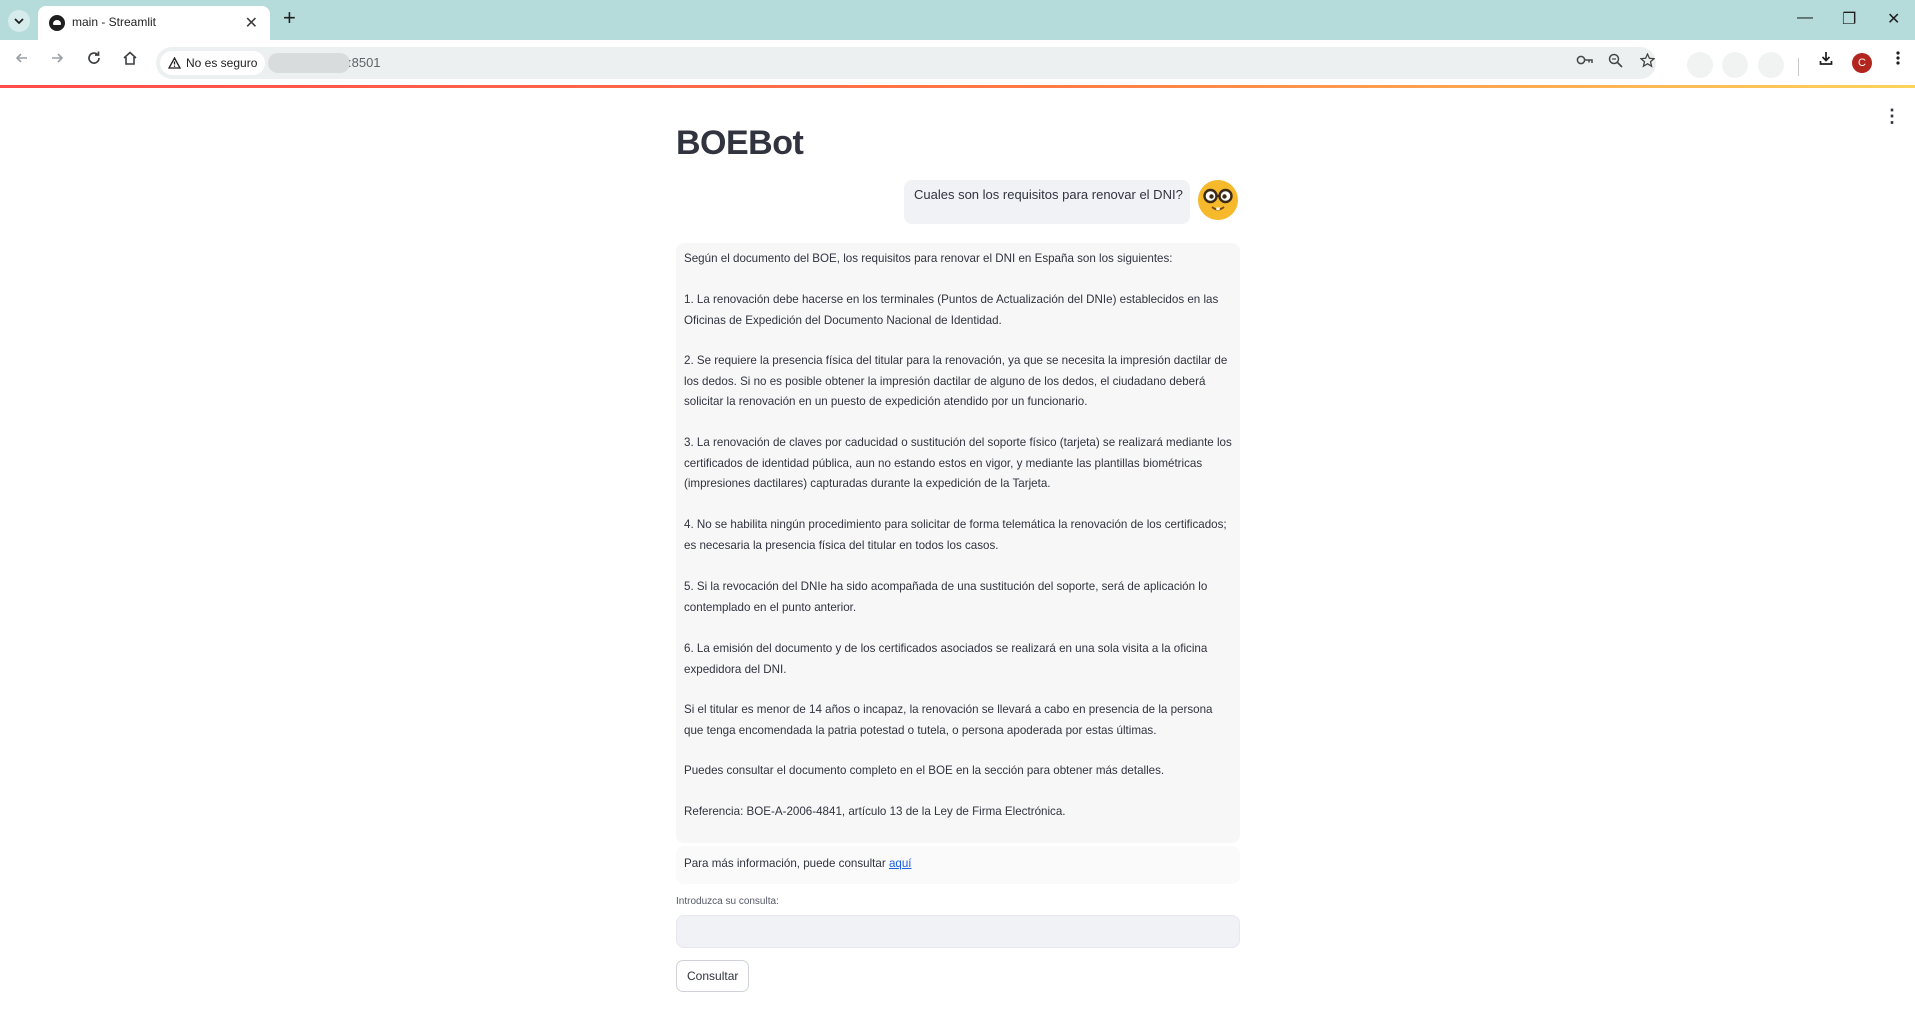  What do you see at coordinates (289, 18) in the screenshot?
I see `new-tab-button: +` at bounding box center [289, 18].